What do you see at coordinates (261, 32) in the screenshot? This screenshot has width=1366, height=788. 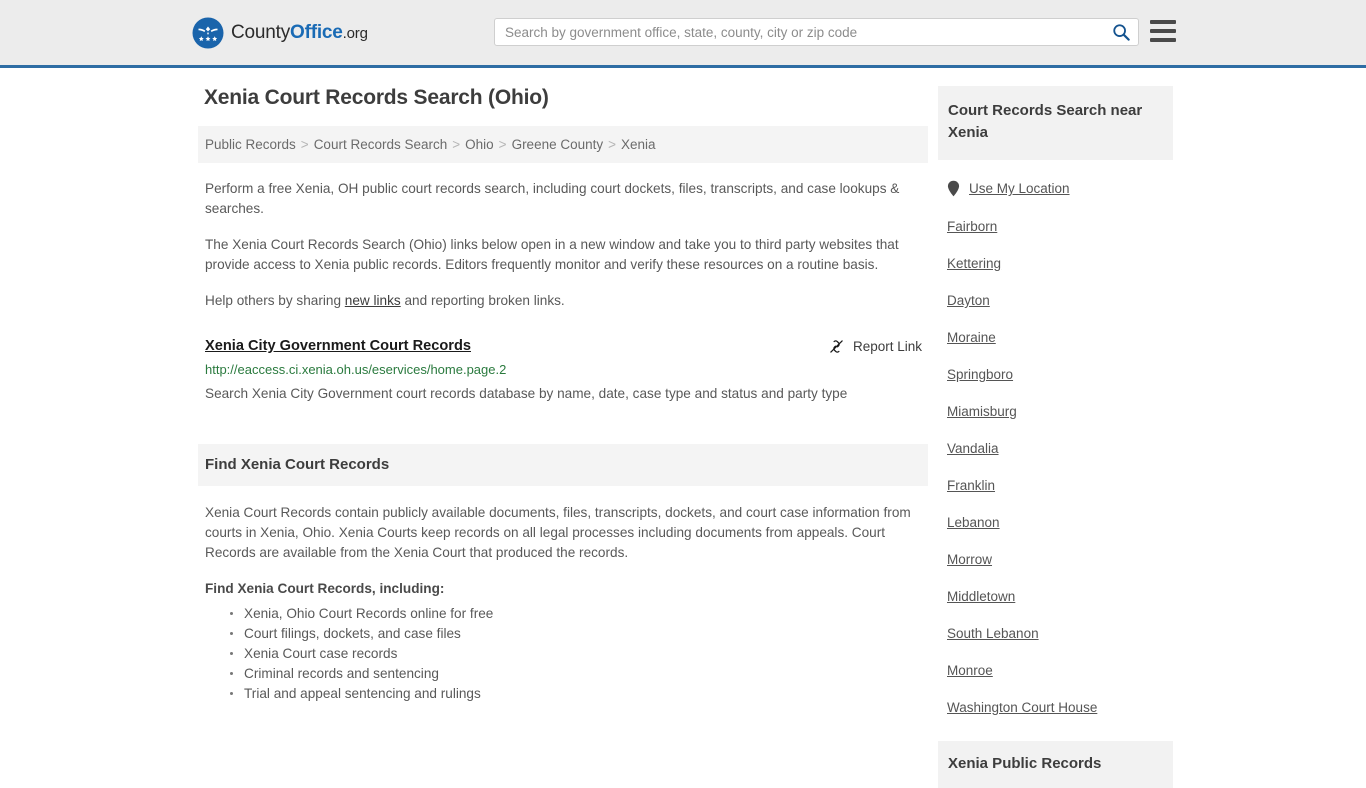 I see `logo-text-county: County` at bounding box center [261, 32].